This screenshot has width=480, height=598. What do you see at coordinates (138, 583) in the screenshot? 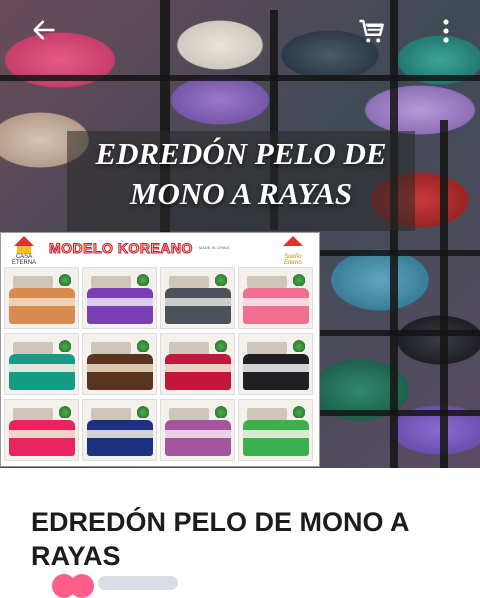
I see `badge-pill` at bounding box center [138, 583].